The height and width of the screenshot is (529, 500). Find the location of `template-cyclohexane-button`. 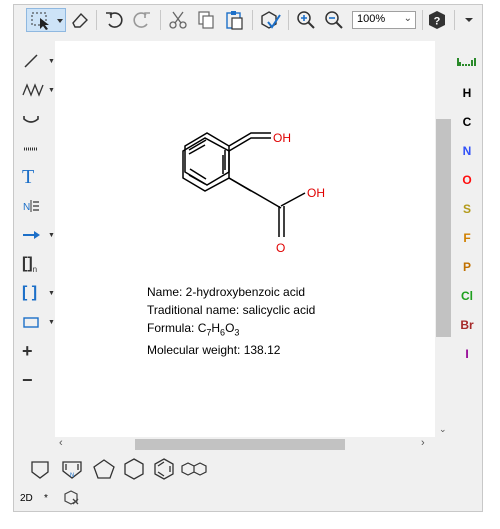

template-cyclohexane-button is located at coordinates (134, 469).